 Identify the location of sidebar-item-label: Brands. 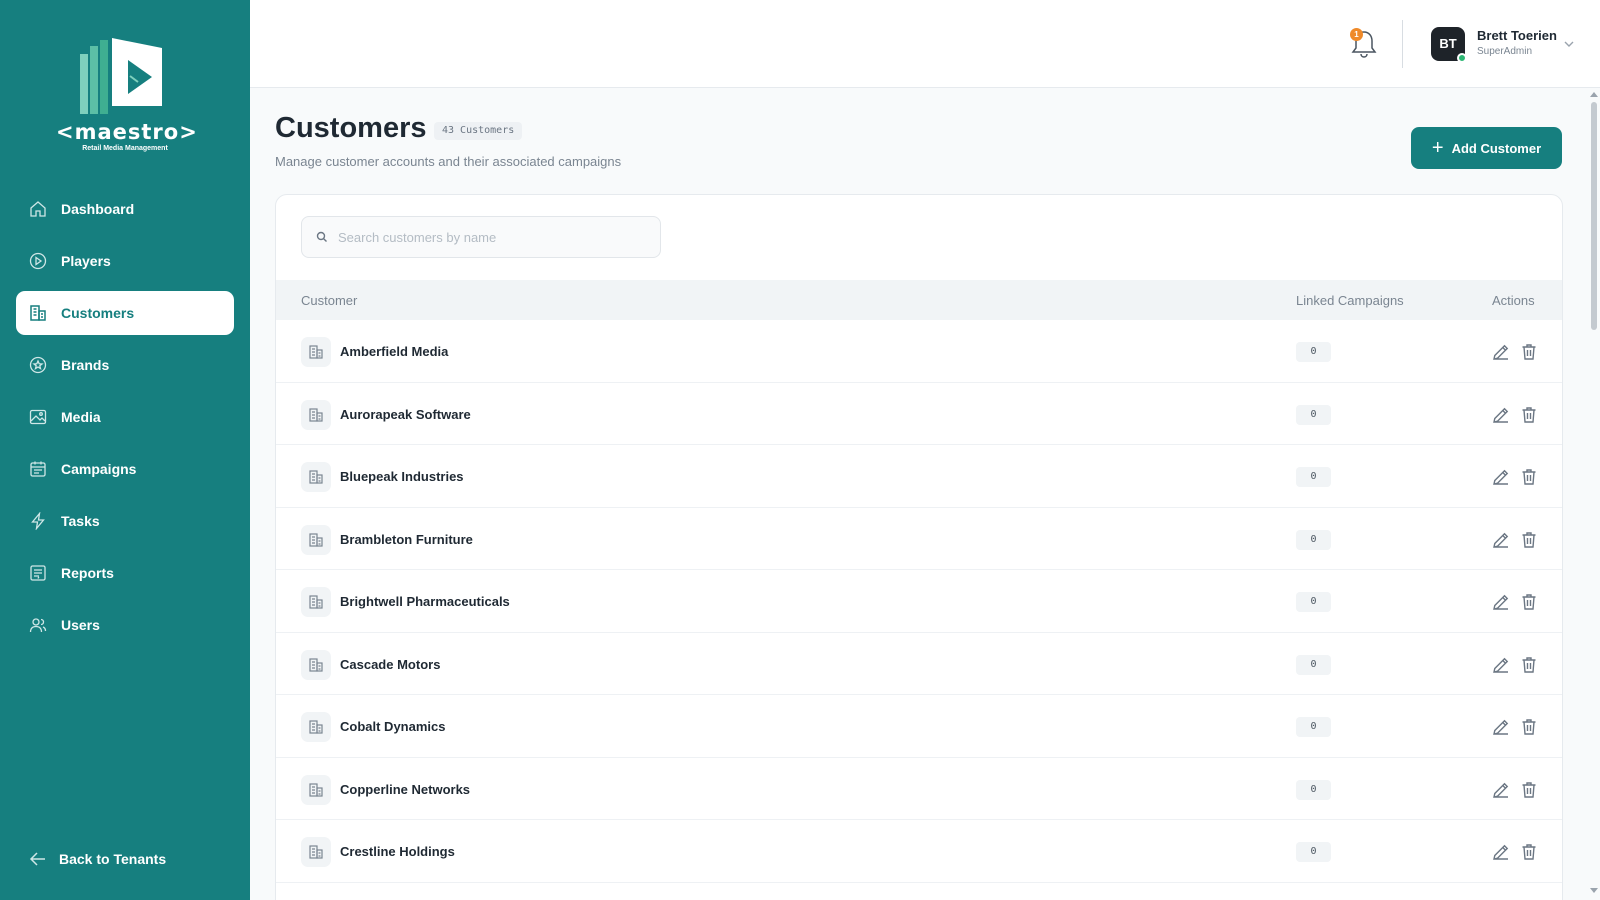
(85, 365).